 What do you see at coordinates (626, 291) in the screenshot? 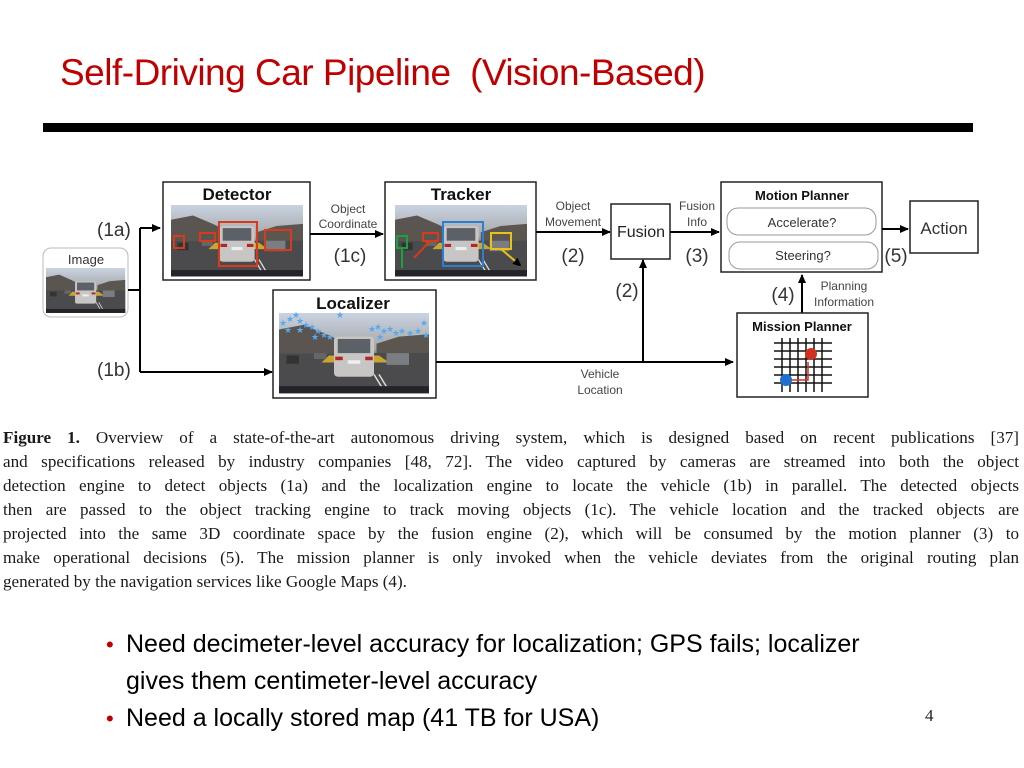
I see `edge-label-2-side: (2)` at bounding box center [626, 291].